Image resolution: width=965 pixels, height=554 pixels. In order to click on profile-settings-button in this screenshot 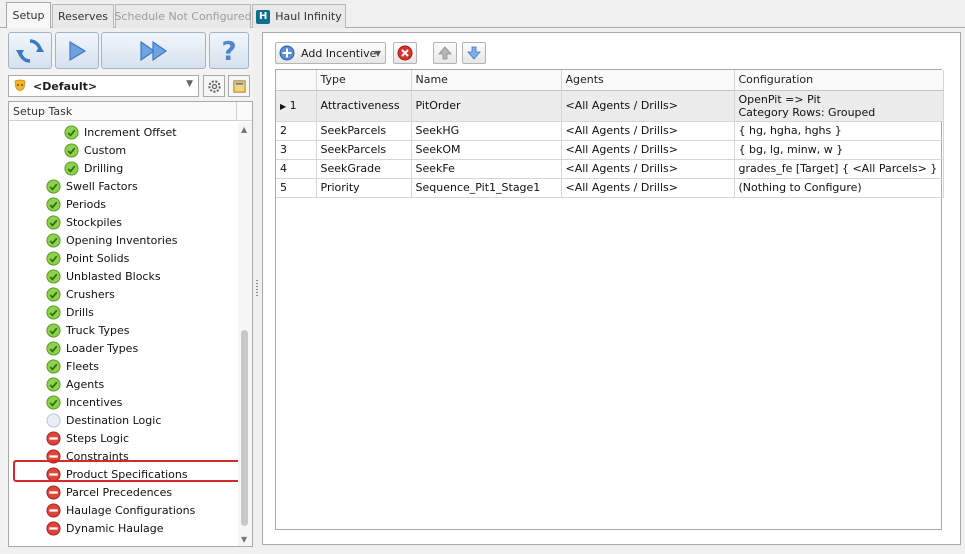, I will do `click(214, 86)`.